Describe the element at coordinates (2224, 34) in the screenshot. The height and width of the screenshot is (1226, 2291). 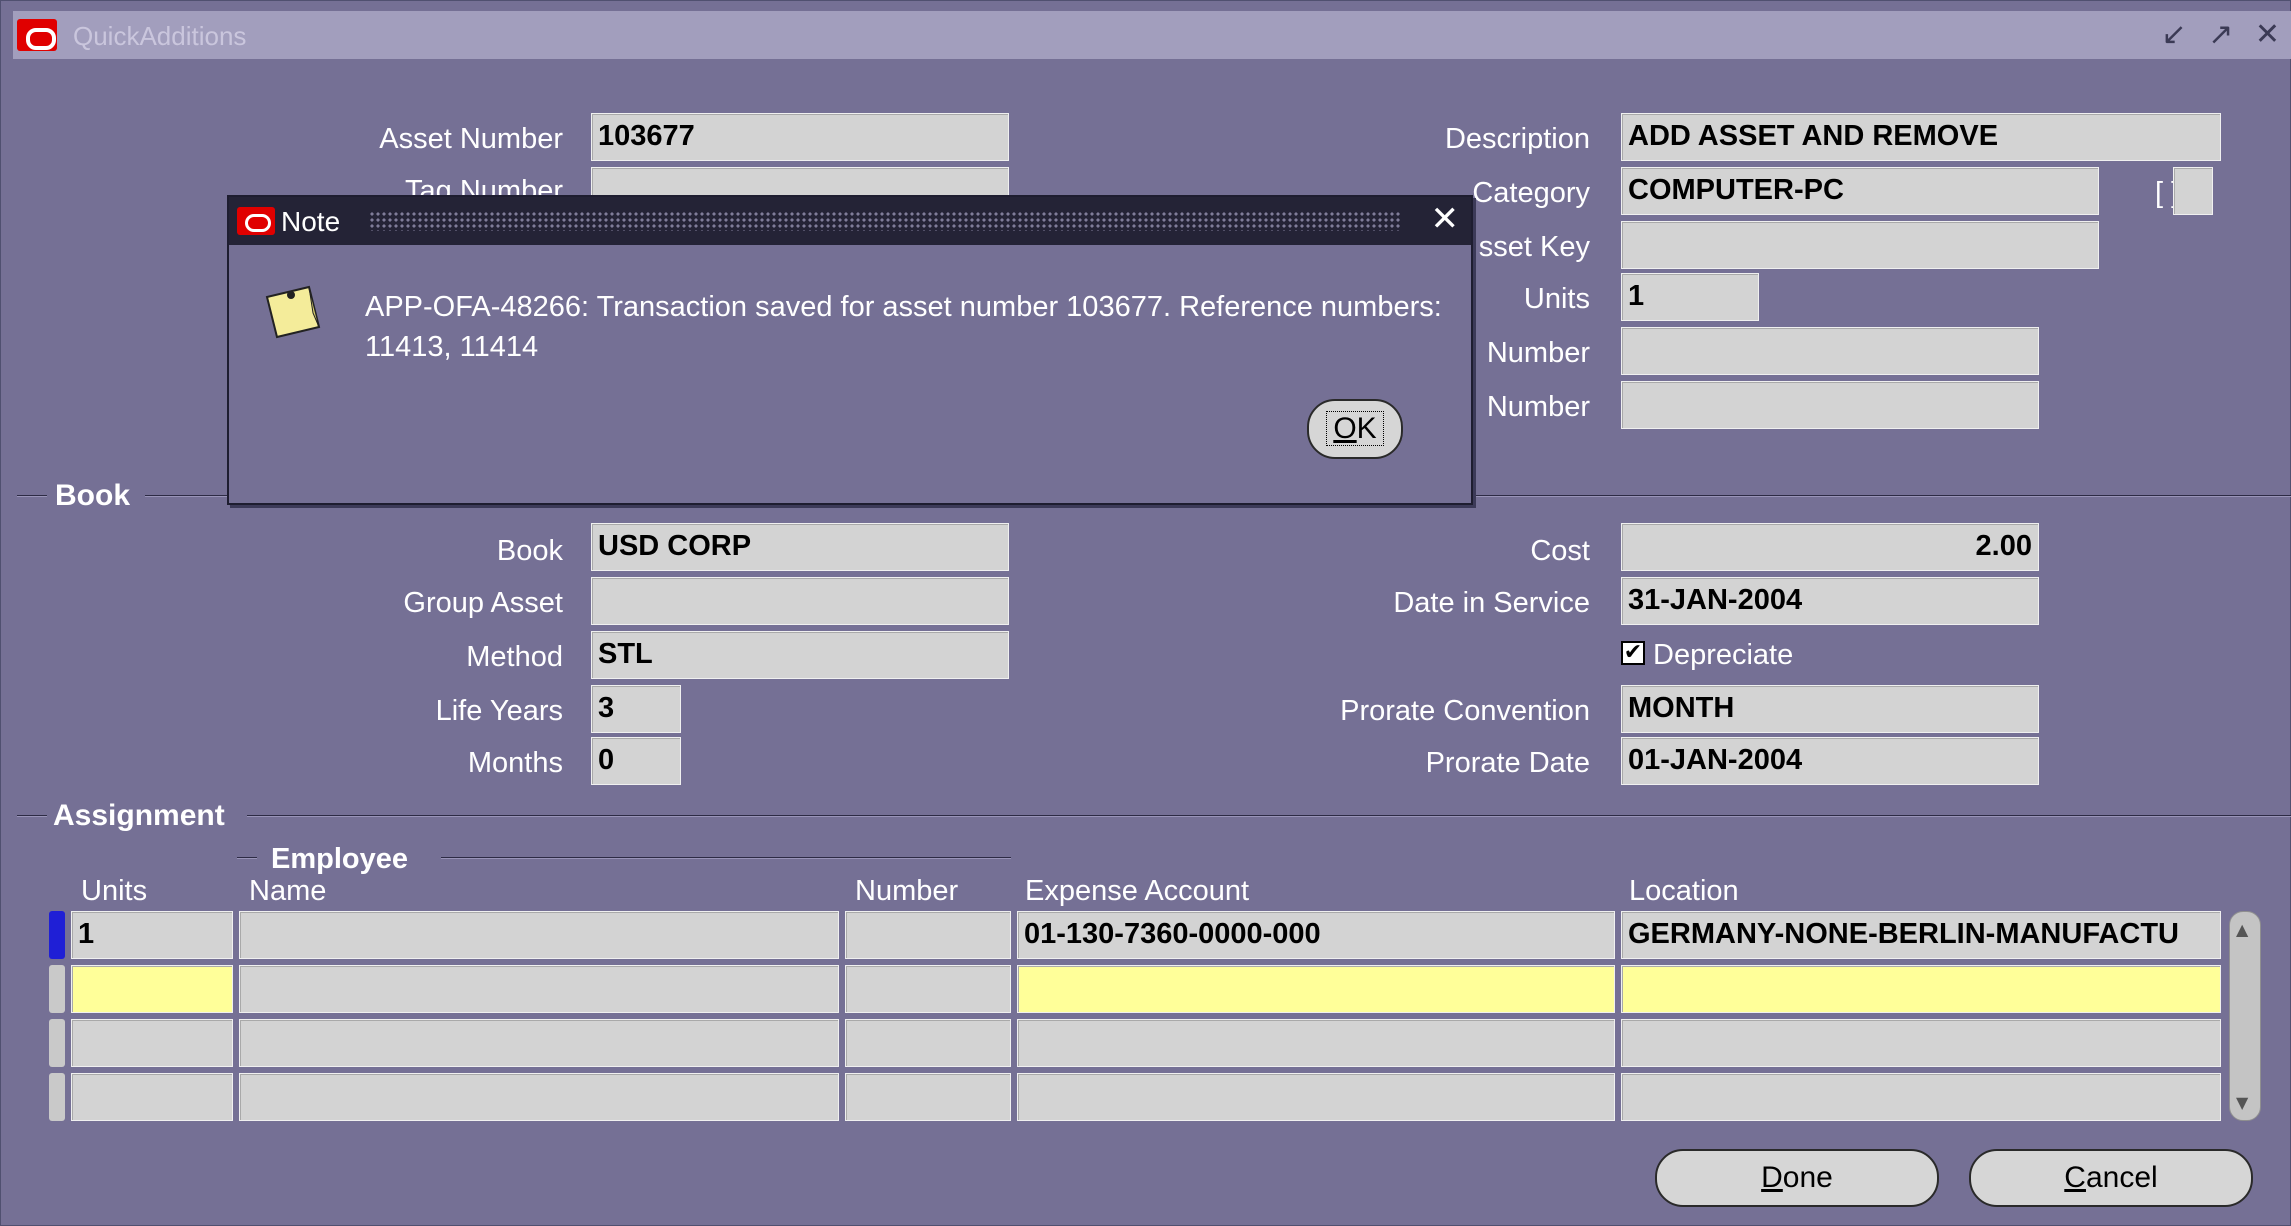
I see `window-controls: ↙ ↗ ✕` at that location.